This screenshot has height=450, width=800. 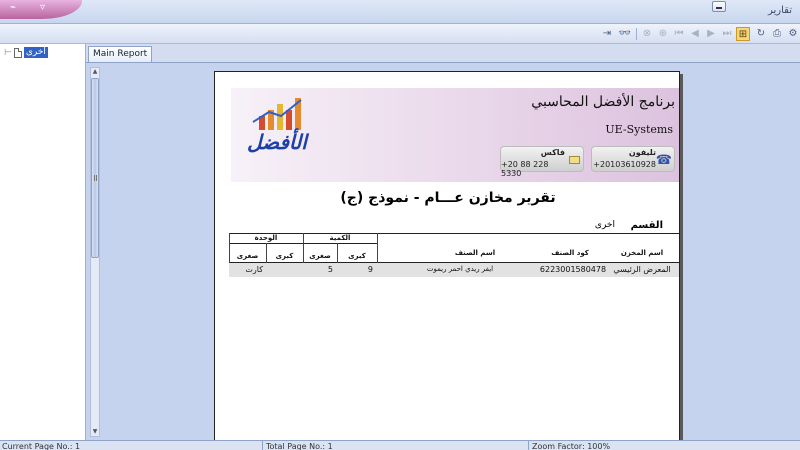 I want to click on header-qty-small: صغرى, so click(x=320, y=256).